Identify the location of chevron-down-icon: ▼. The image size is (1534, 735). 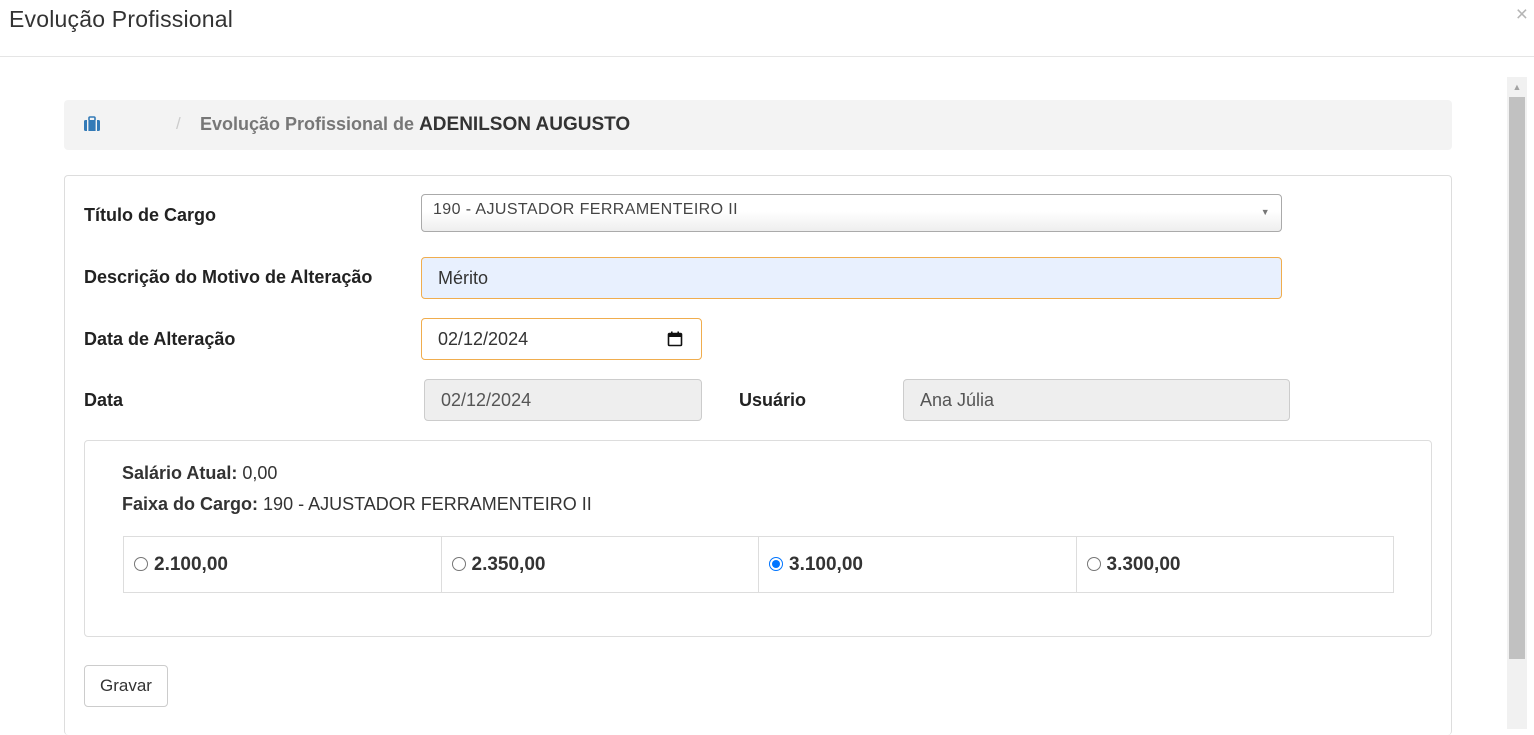
(1265, 212).